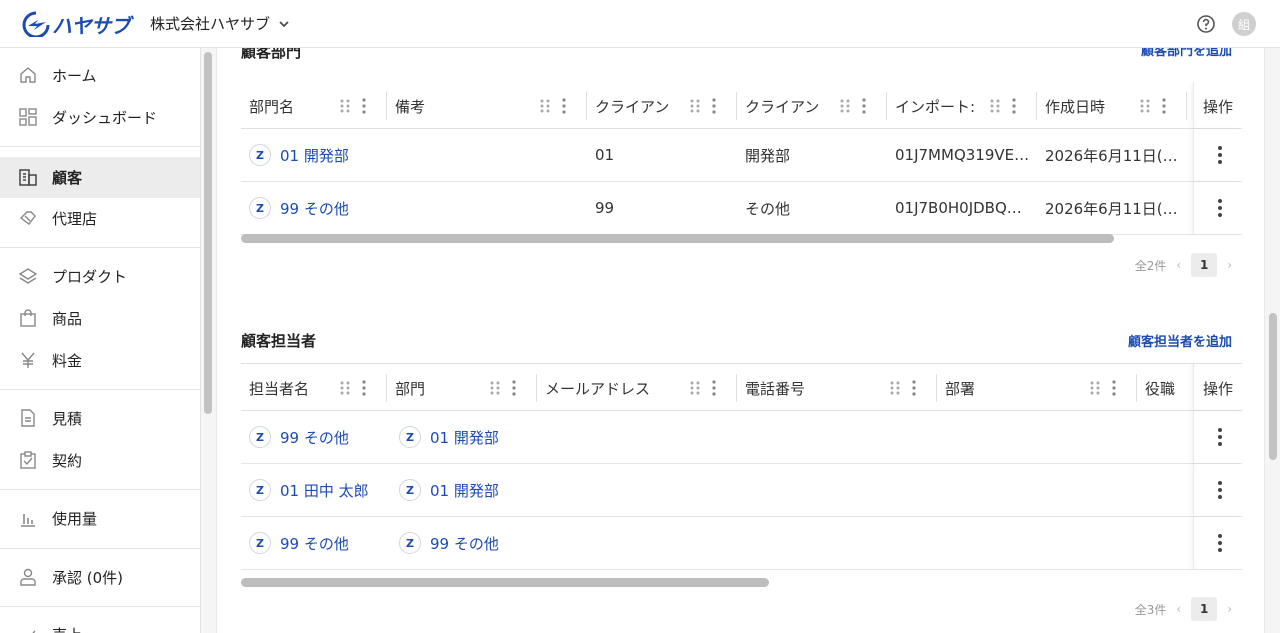 This screenshot has height=633, width=1280. What do you see at coordinates (100, 75) in the screenshot?
I see `sidebar-item-home: ホーム` at bounding box center [100, 75].